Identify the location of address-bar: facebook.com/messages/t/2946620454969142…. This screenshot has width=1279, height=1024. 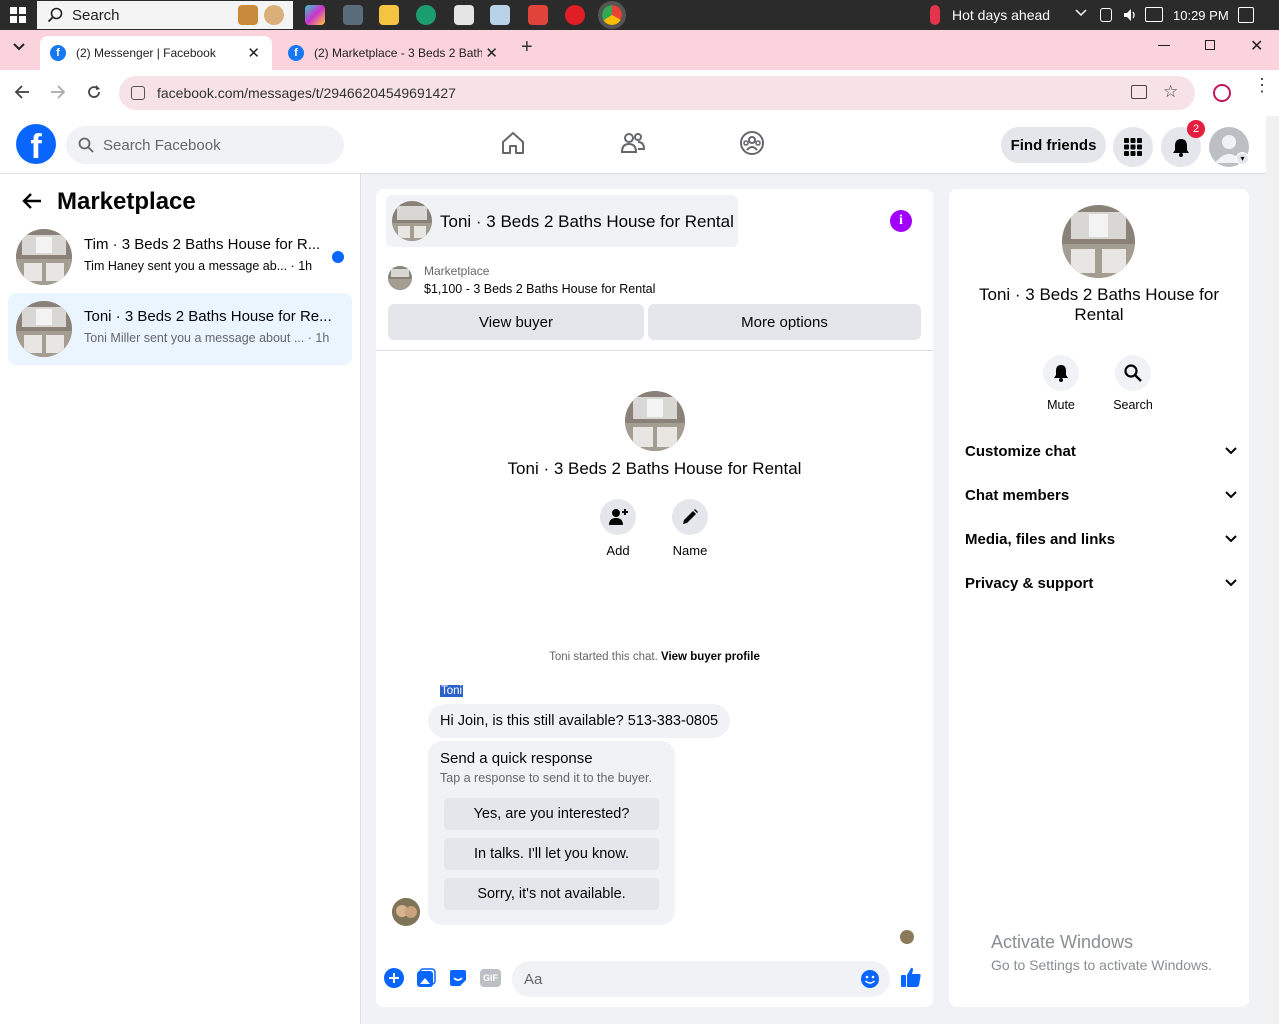
(657, 93).